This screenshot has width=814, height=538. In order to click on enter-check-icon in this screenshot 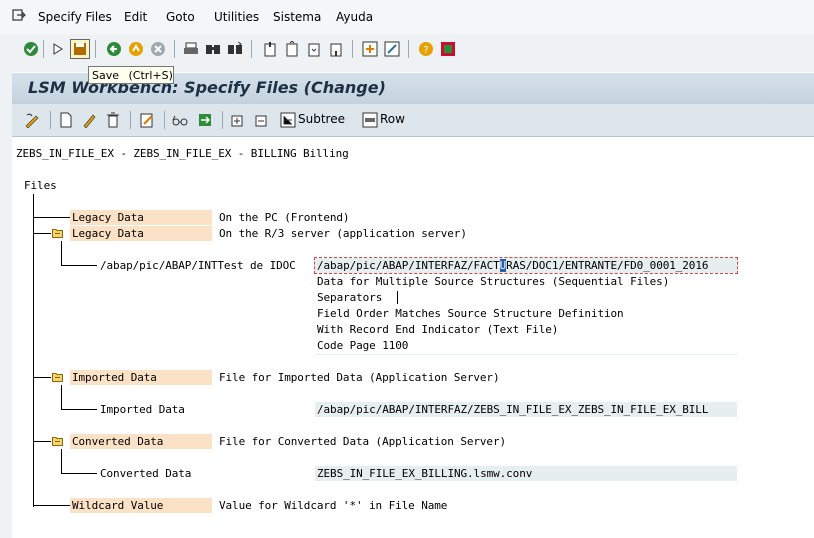, I will do `click(31, 49)`.